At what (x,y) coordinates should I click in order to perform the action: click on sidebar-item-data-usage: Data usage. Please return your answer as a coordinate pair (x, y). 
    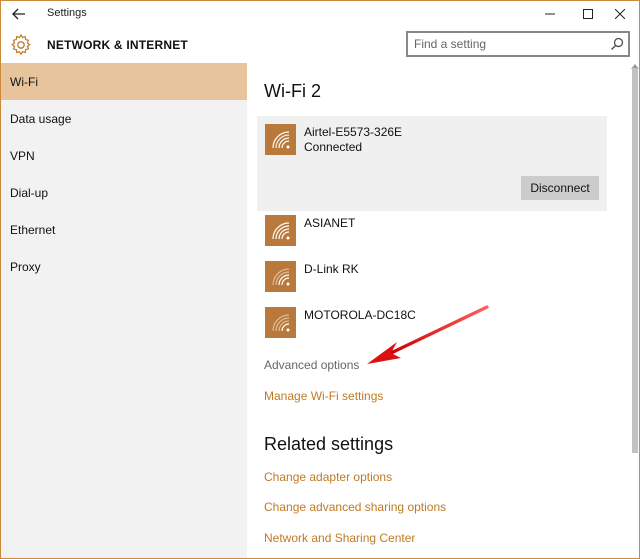
    Looking at the image, I should click on (124, 118).